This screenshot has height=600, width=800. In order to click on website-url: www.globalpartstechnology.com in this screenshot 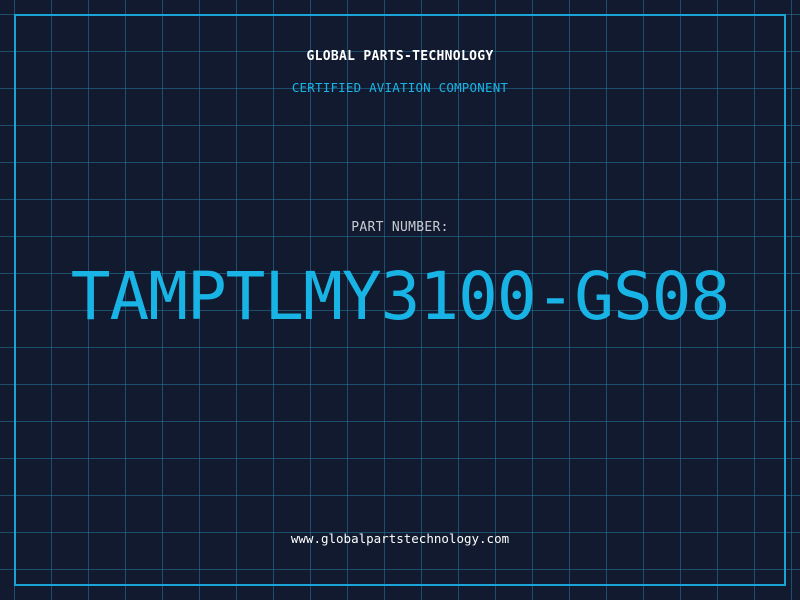, I will do `click(400, 538)`.